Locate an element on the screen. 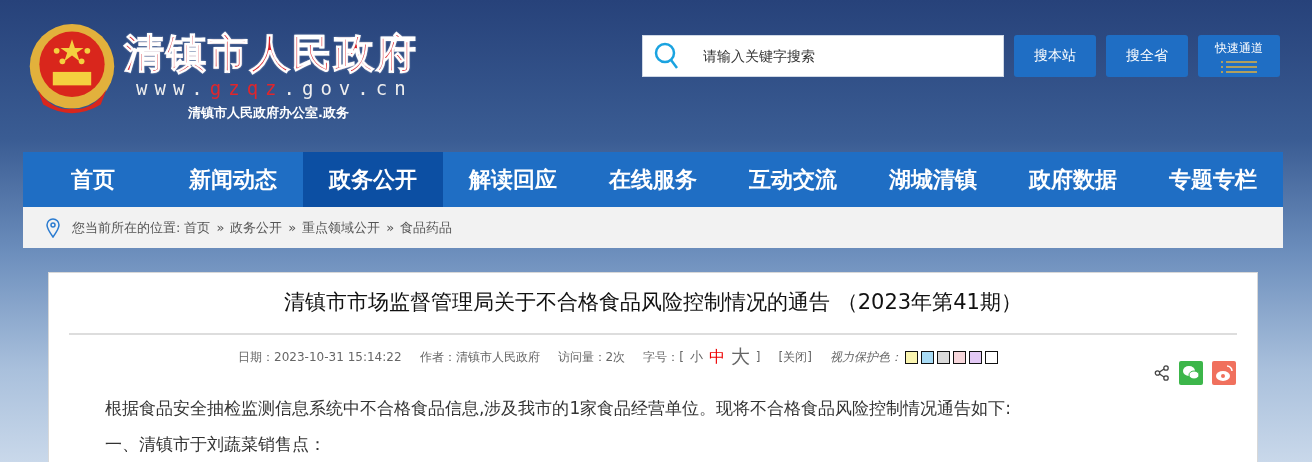 The image size is (1312, 462). eye-care-label: 视力保护色： is located at coordinates (865, 357).